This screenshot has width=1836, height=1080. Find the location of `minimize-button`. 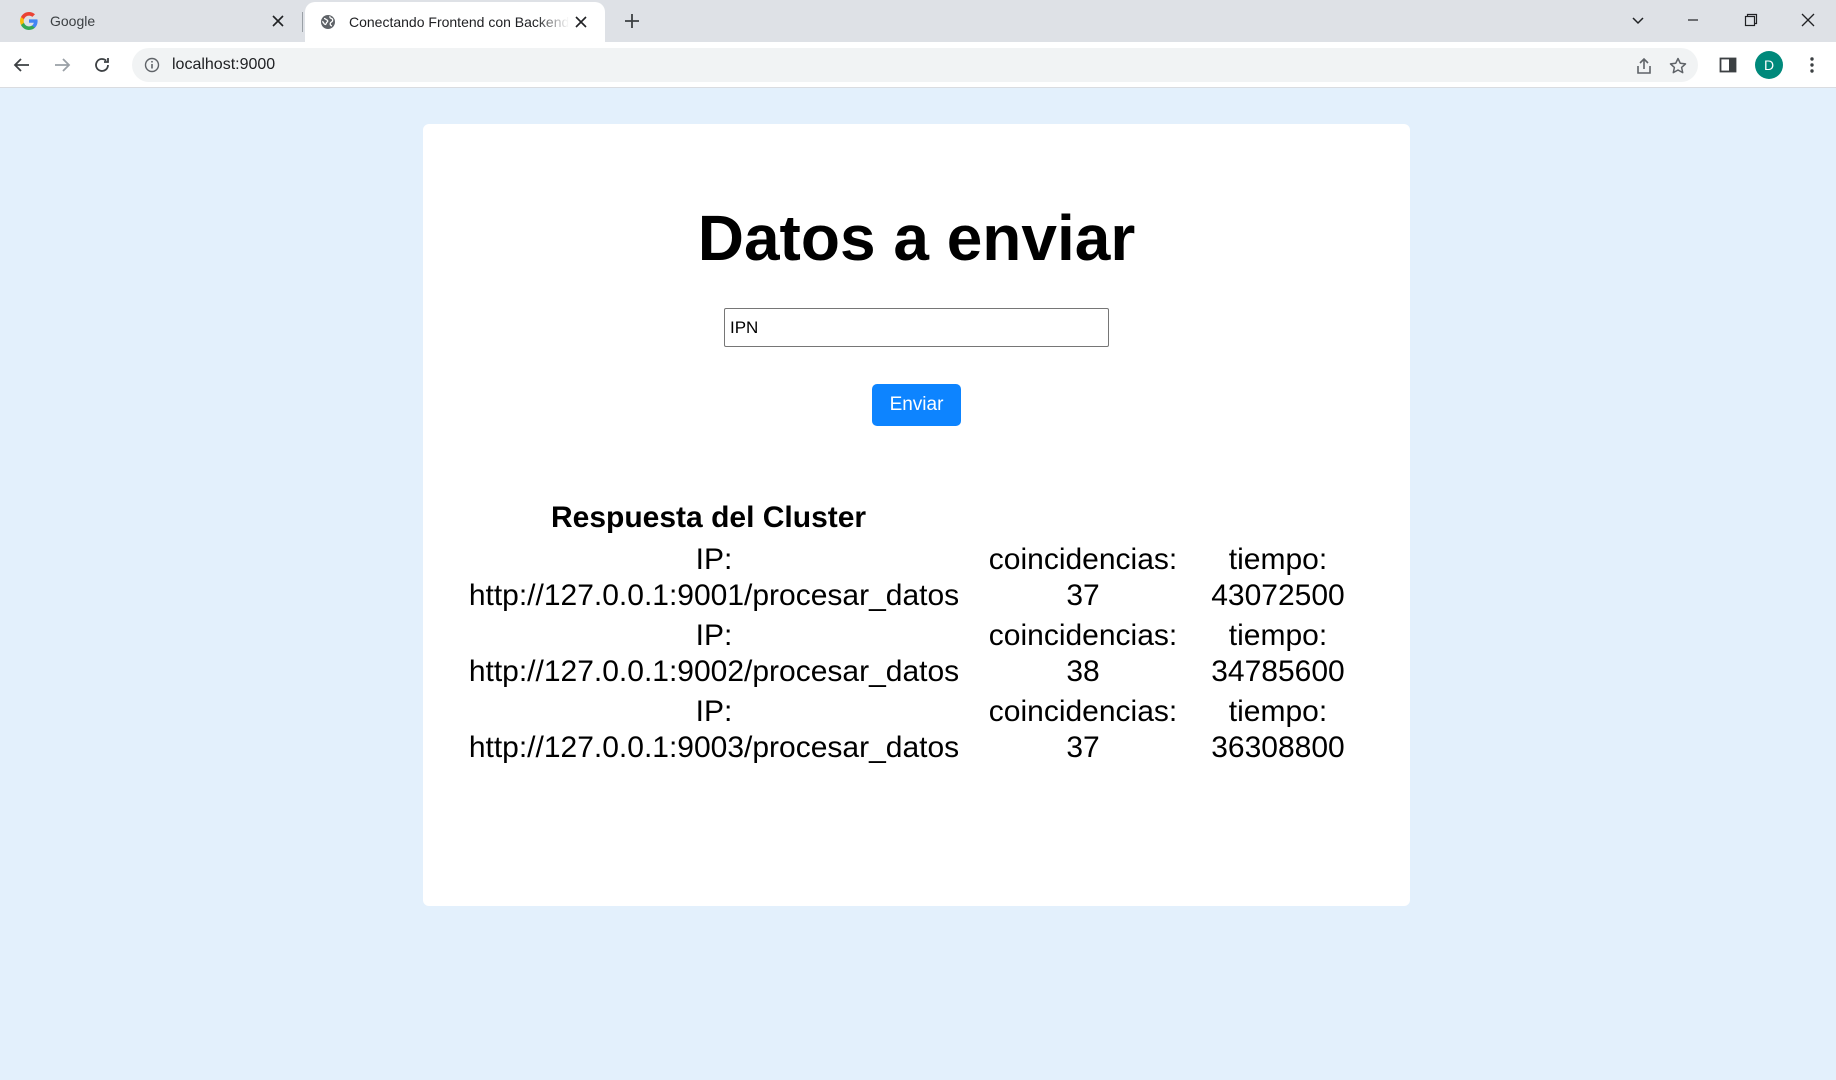

minimize-button is located at coordinates (1693, 20).